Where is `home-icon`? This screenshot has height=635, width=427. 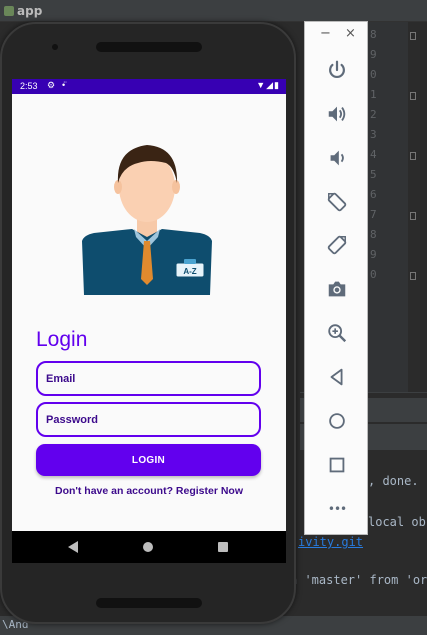
home-icon is located at coordinates (337, 421).